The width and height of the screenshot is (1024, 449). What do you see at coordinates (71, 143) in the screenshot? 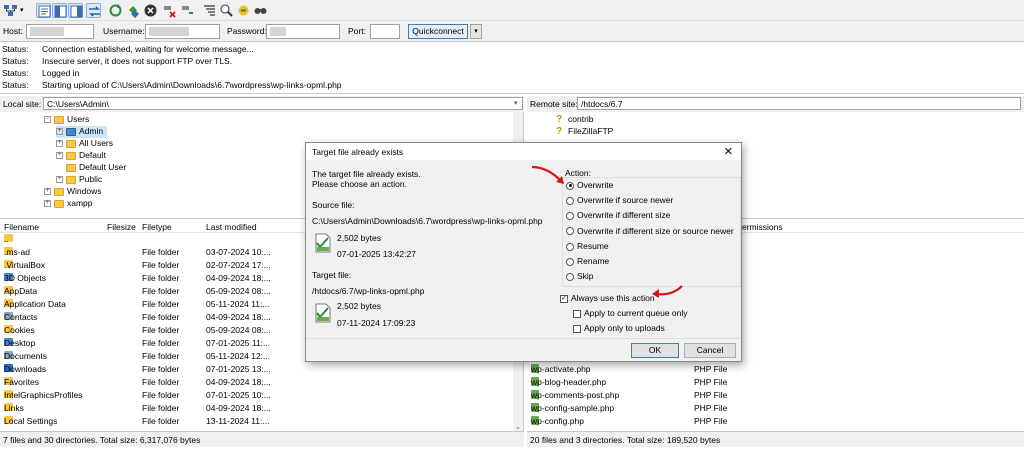
I see `folder-icon` at bounding box center [71, 143].